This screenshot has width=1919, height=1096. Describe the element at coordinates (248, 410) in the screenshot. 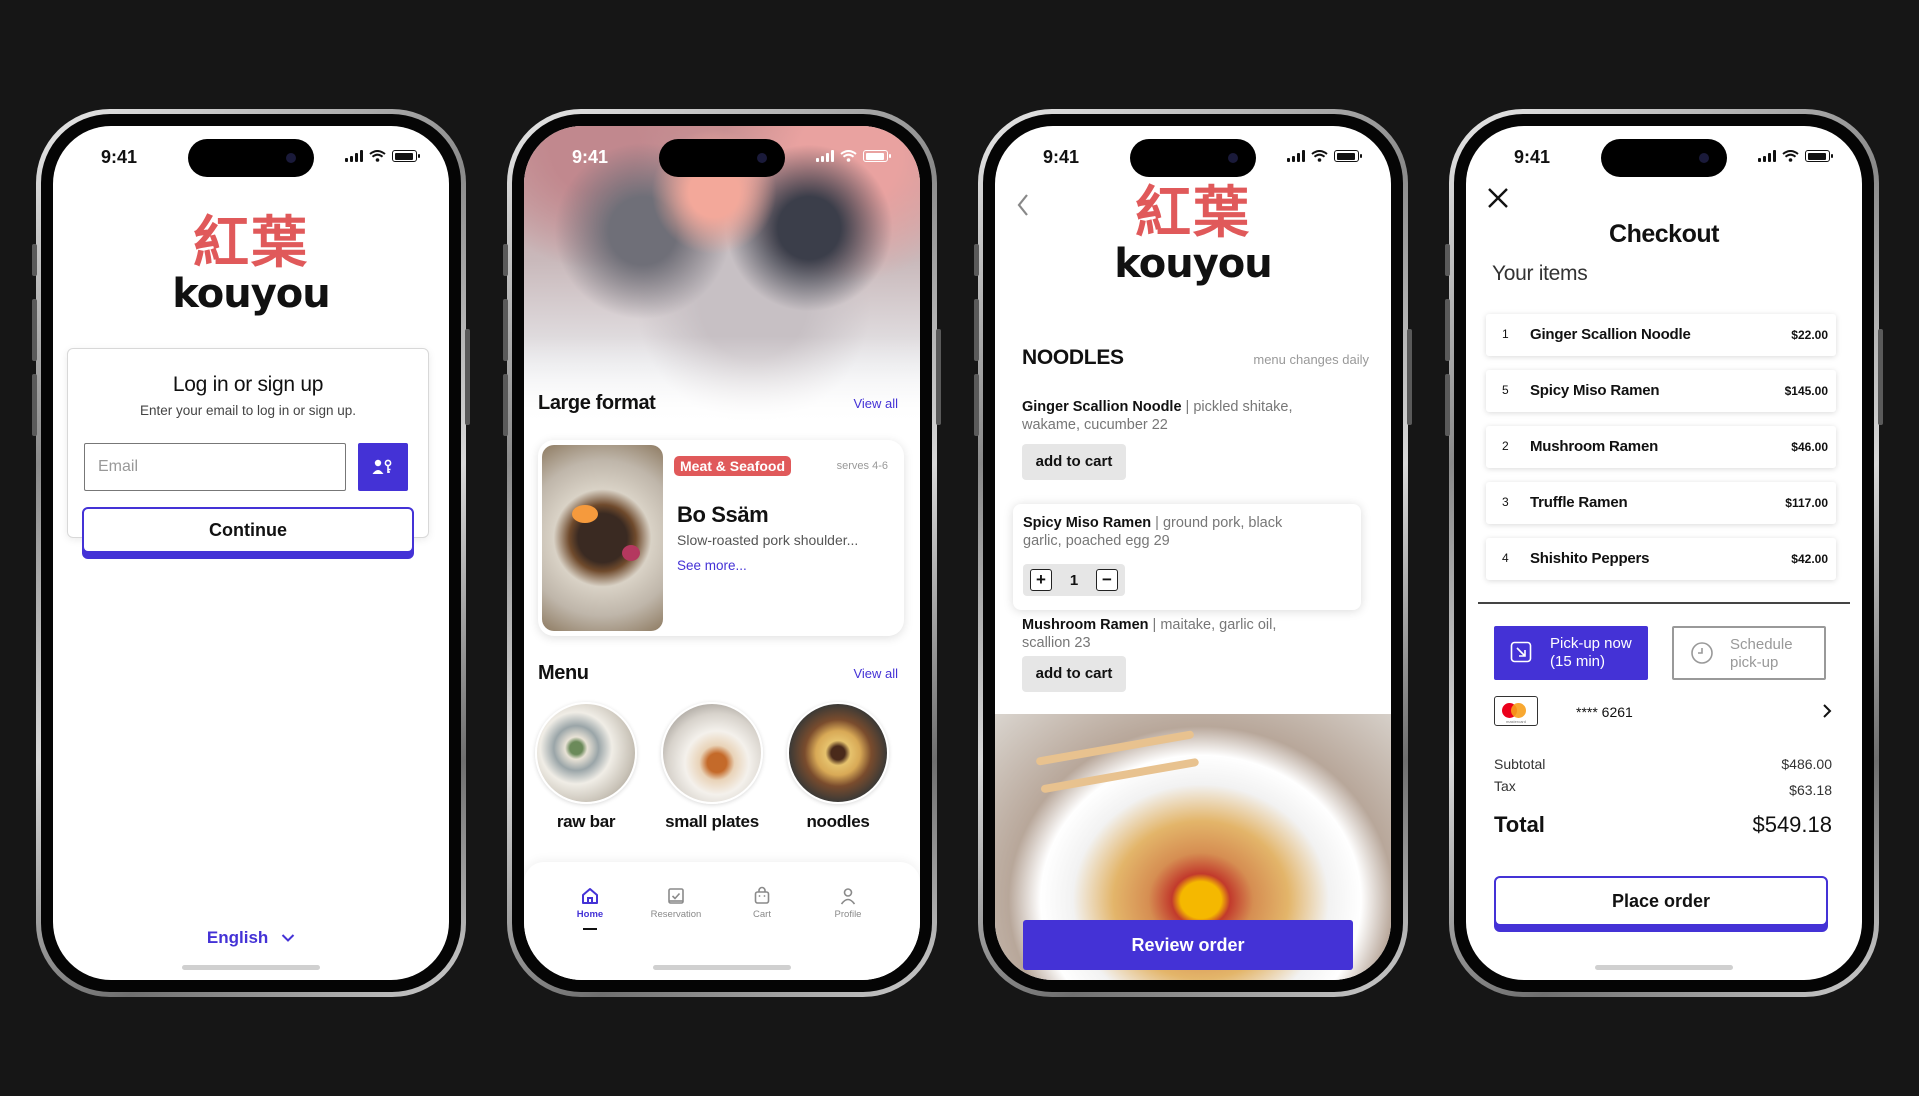

I see `login-subtitle: Enter your email to log in or sign up.` at that location.